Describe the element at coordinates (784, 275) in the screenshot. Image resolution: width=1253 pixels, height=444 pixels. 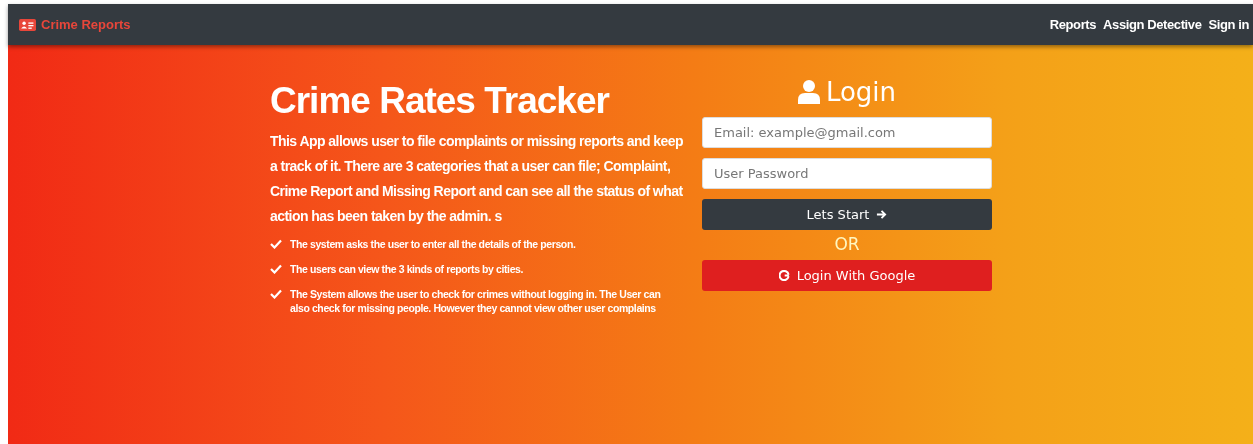
I see `google-g-icon` at that location.